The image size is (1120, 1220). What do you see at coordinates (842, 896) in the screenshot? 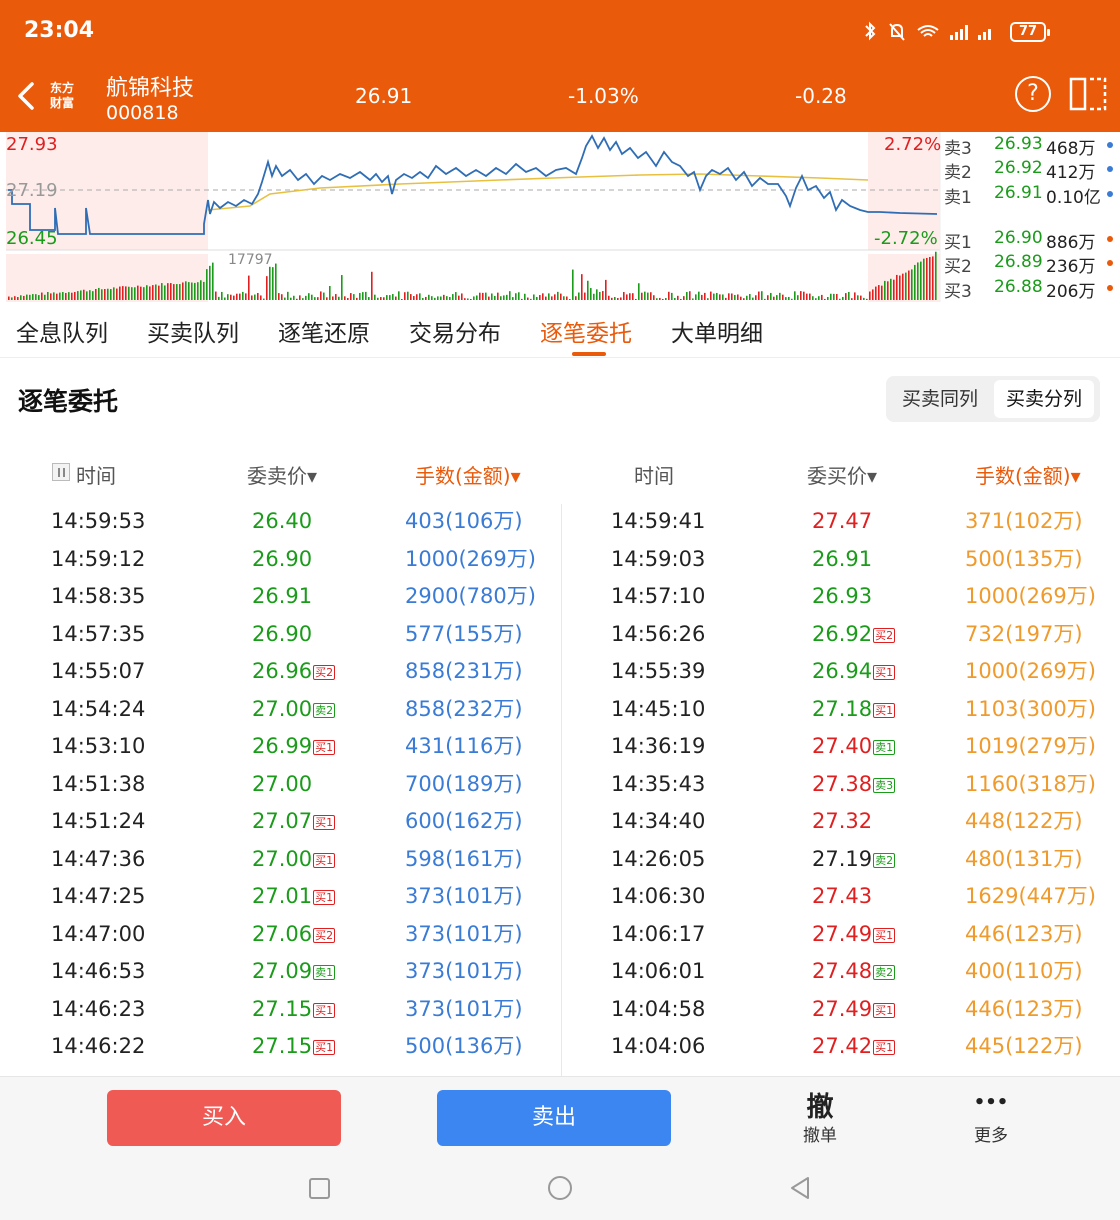
I see `order-price-value: 27.43` at bounding box center [842, 896].